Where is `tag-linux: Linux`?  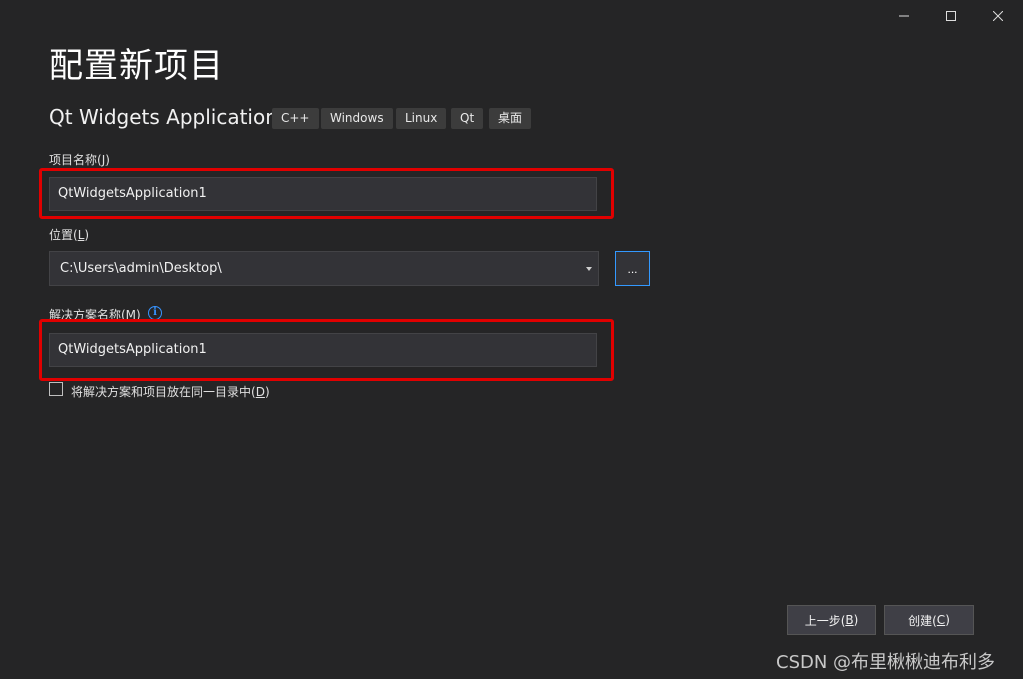 tag-linux: Linux is located at coordinates (421, 118).